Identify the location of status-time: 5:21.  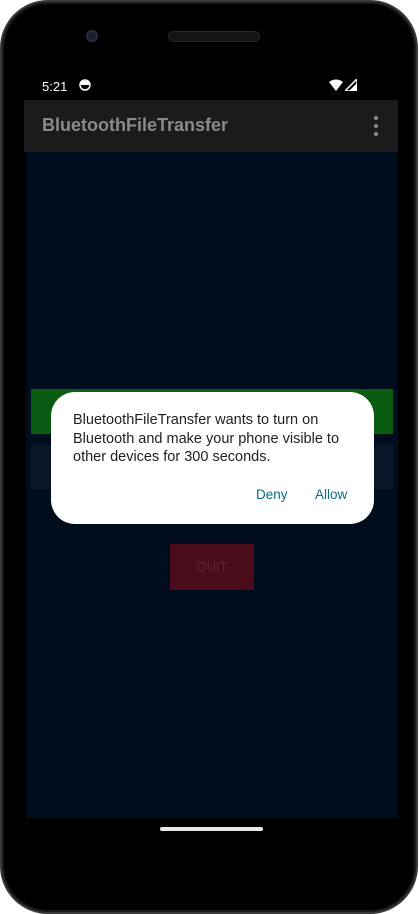
(55, 86).